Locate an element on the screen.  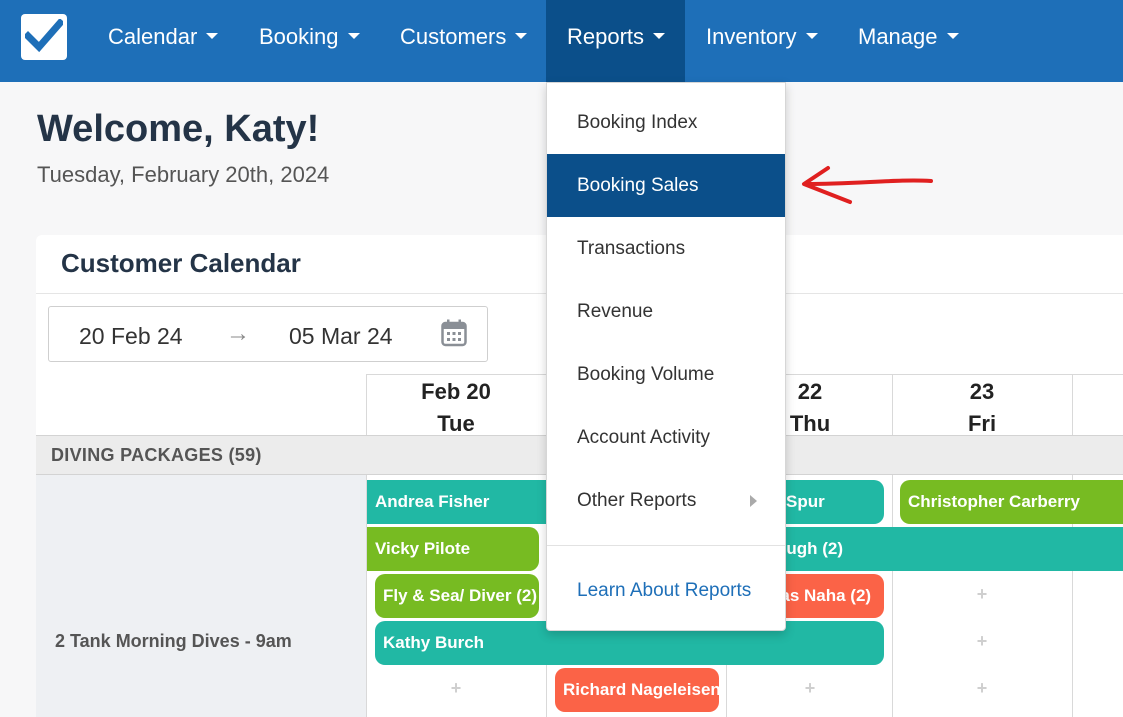
nav-customers: Customers is located at coordinates (464, 41).